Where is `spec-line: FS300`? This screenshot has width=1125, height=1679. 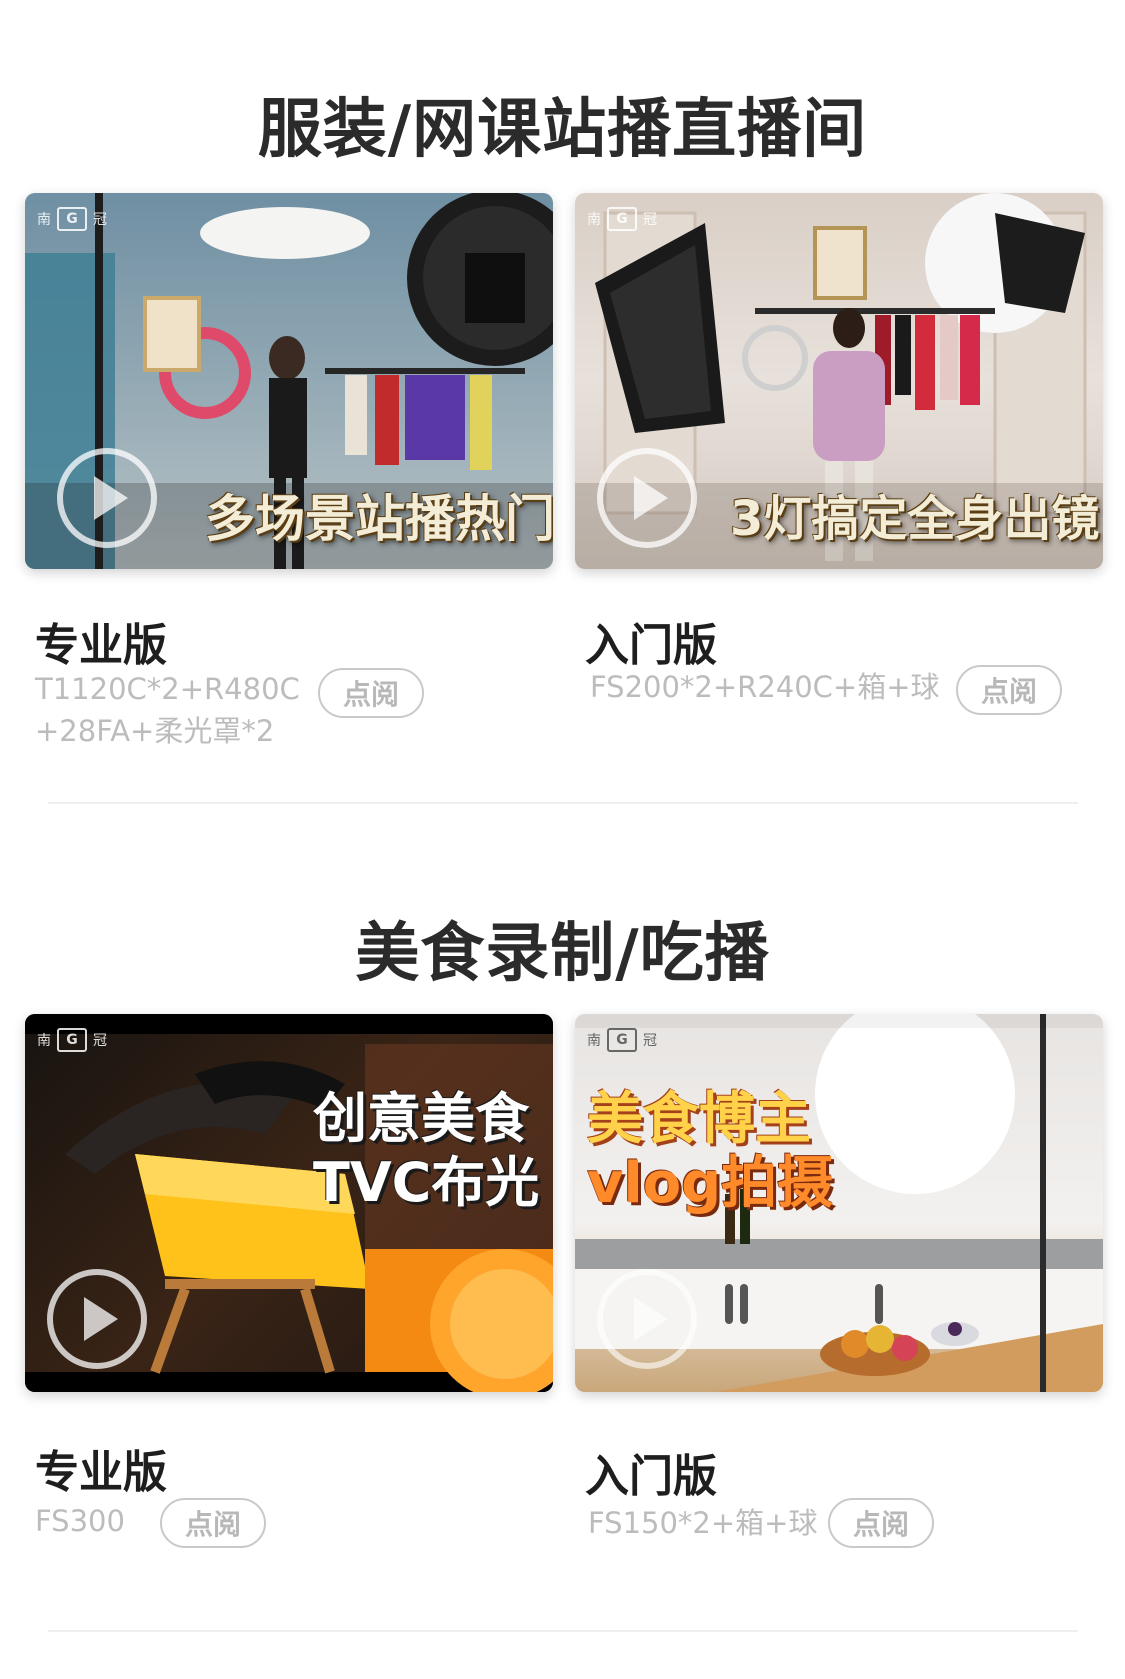
spec-line: FS300 is located at coordinates (80, 1521).